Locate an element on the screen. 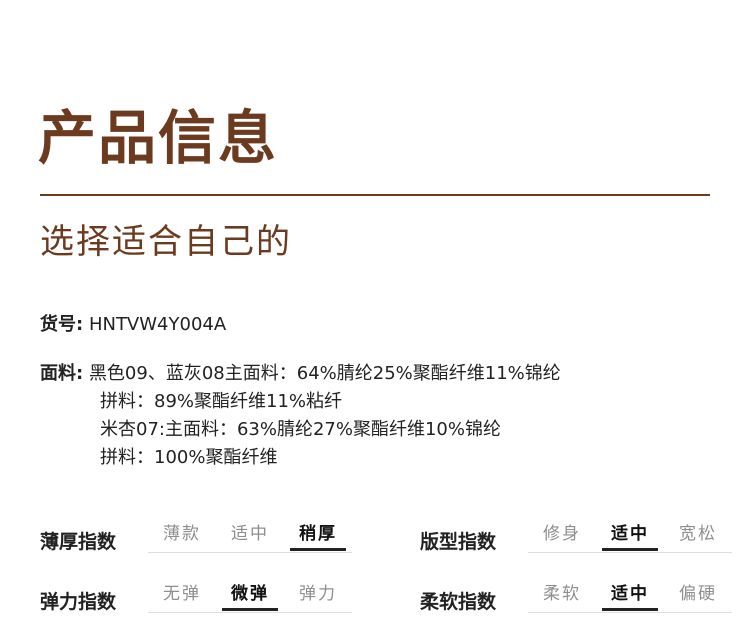  option-slim: 修身 is located at coordinates (562, 534).